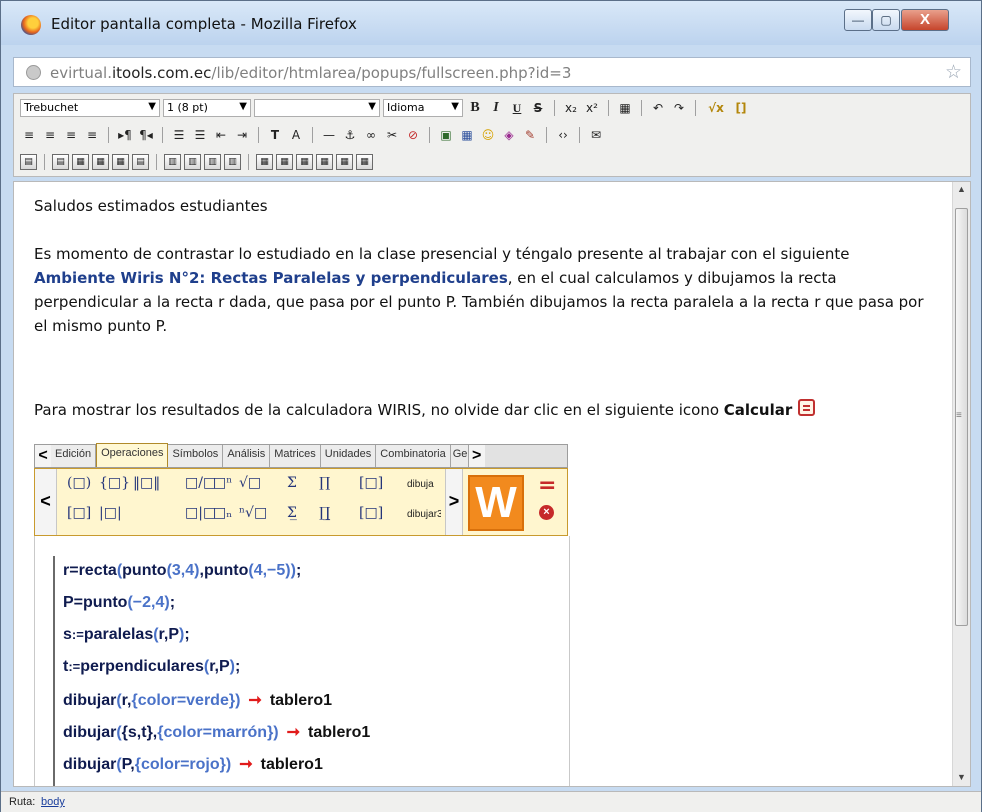 The image size is (982, 812). I want to click on wiris-tab-matrices: Matrices, so click(295, 456).